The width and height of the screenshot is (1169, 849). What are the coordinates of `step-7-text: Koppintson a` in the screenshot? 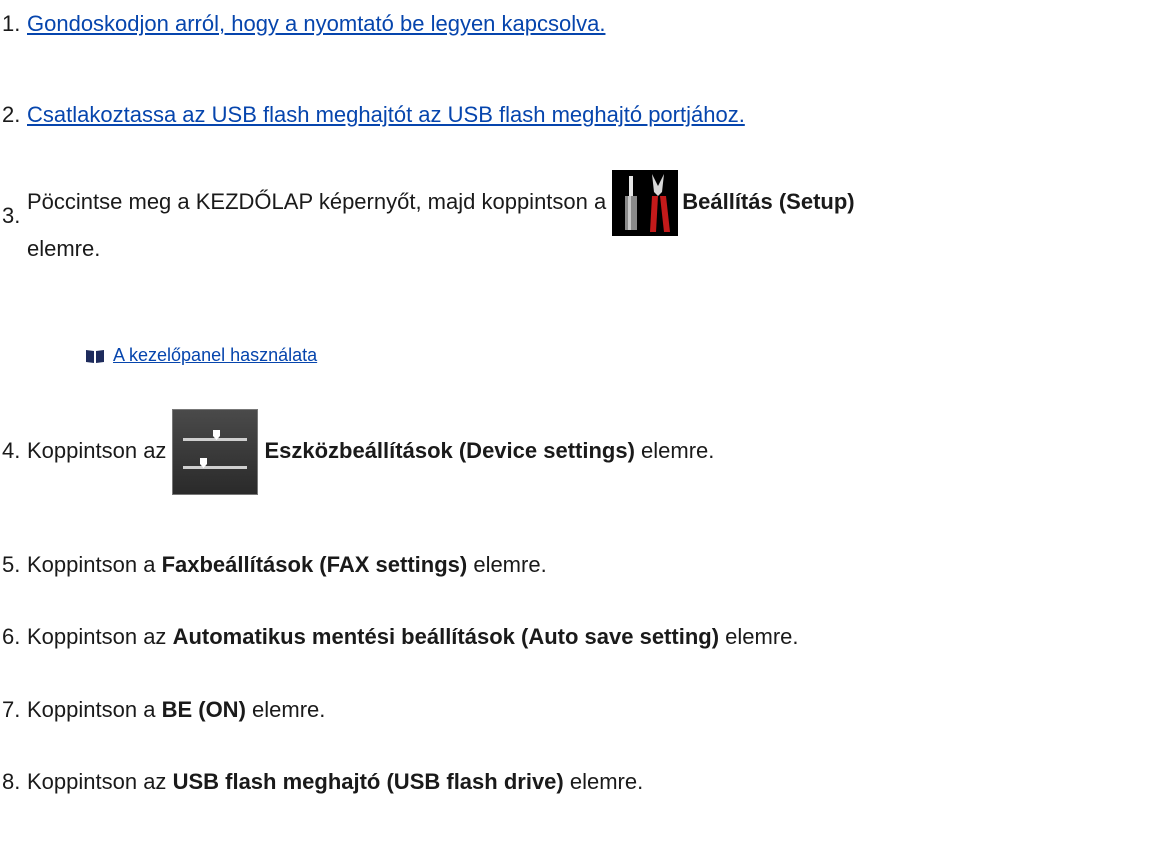 It's located at (91, 709).